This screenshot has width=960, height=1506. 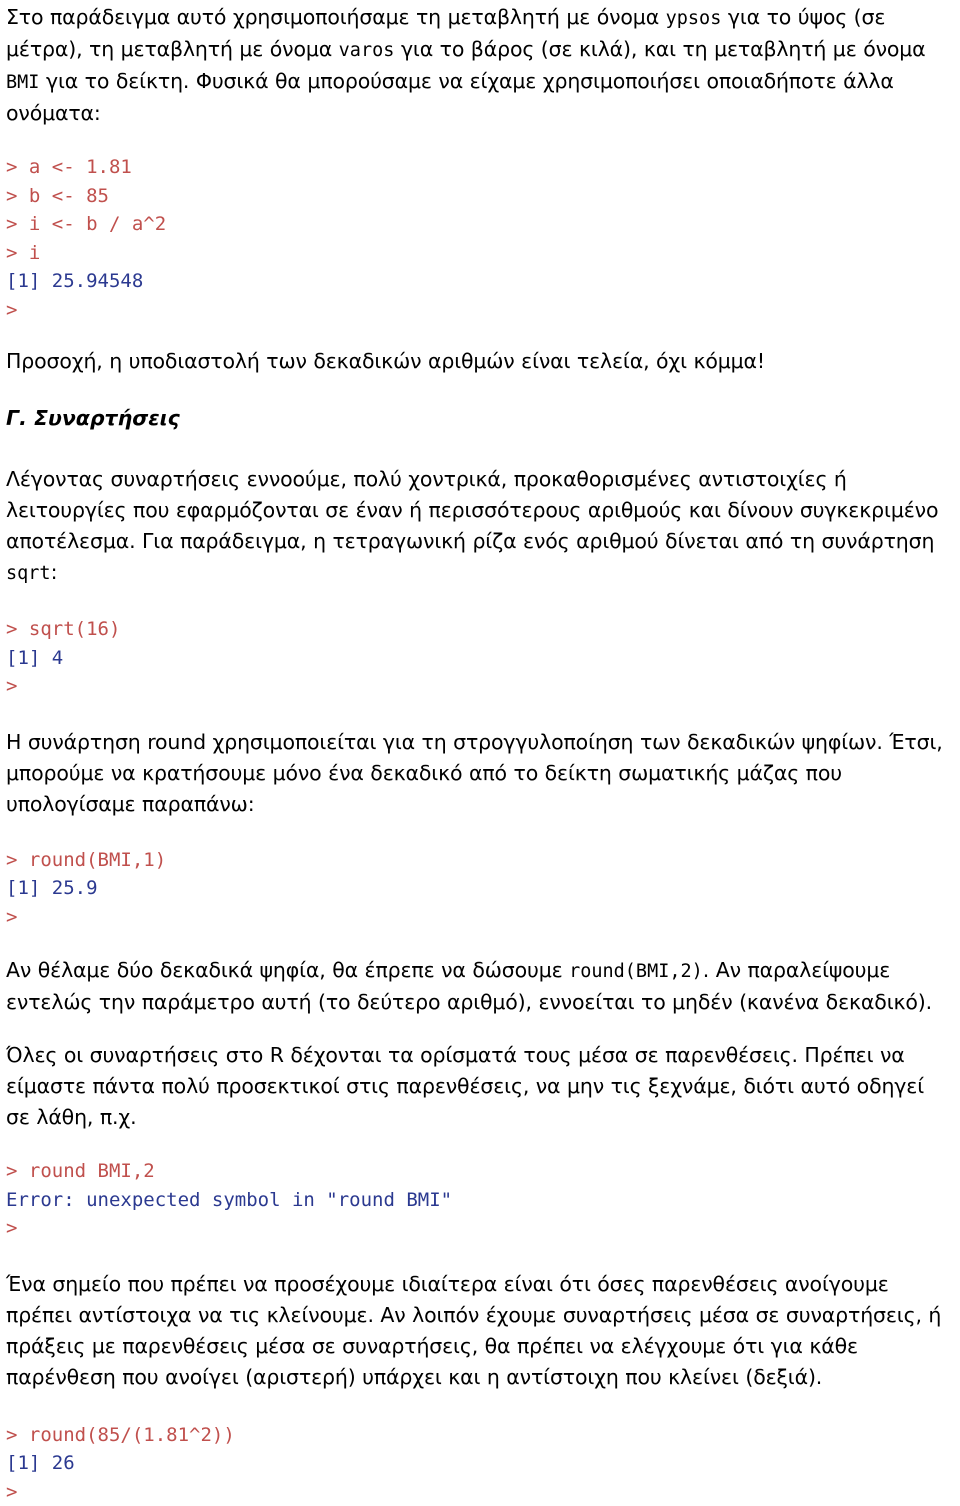 What do you see at coordinates (480, 860) in the screenshot?
I see `console-line-input: > round(BMI,1)` at bounding box center [480, 860].